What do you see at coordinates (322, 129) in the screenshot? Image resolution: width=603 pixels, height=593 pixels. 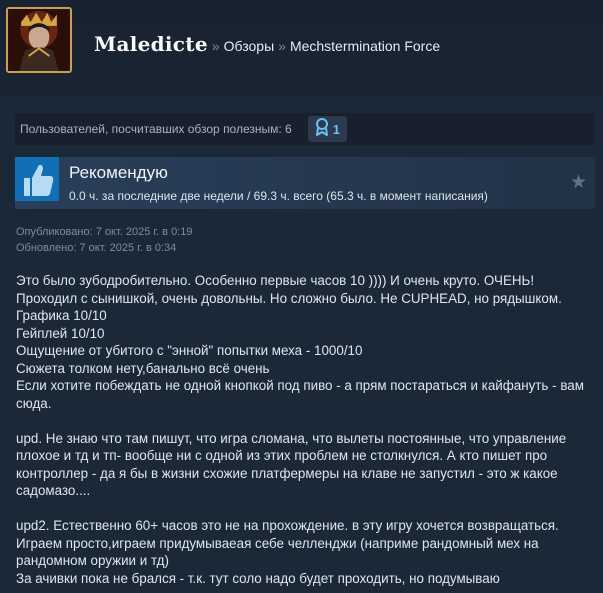 I see `award-ribbon-icon` at bounding box center [322, 129].